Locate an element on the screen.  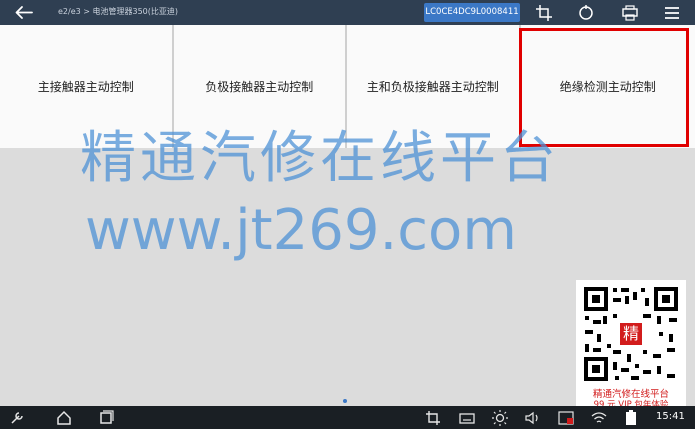
brightness-icon is located at coordinates (500, 418).